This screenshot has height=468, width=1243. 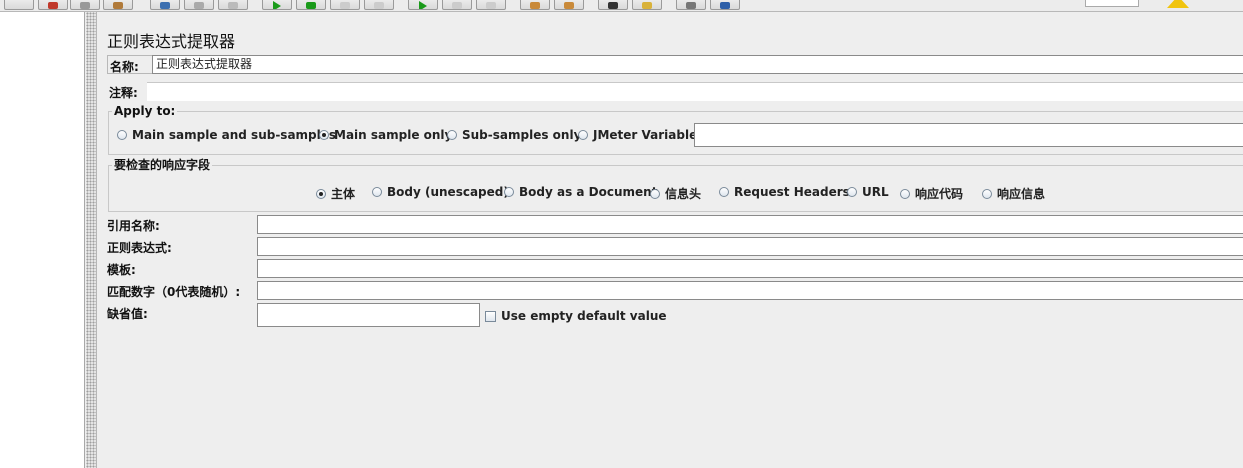 I want to click on apply-main-and-sub-radio: Main sample and sub-samples, so click(x=226, y=135).